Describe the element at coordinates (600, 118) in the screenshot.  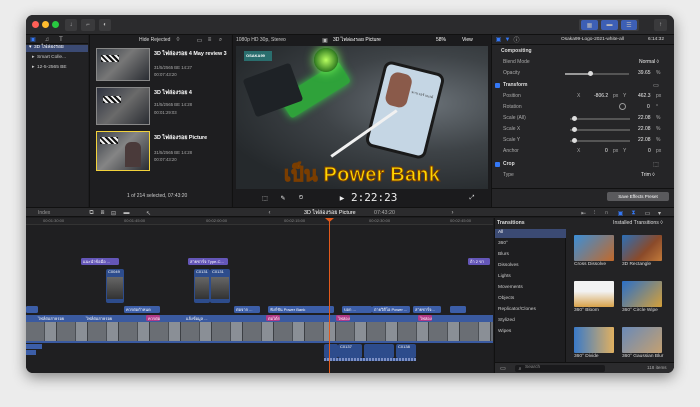
I see `scale-all-slider` at that location.